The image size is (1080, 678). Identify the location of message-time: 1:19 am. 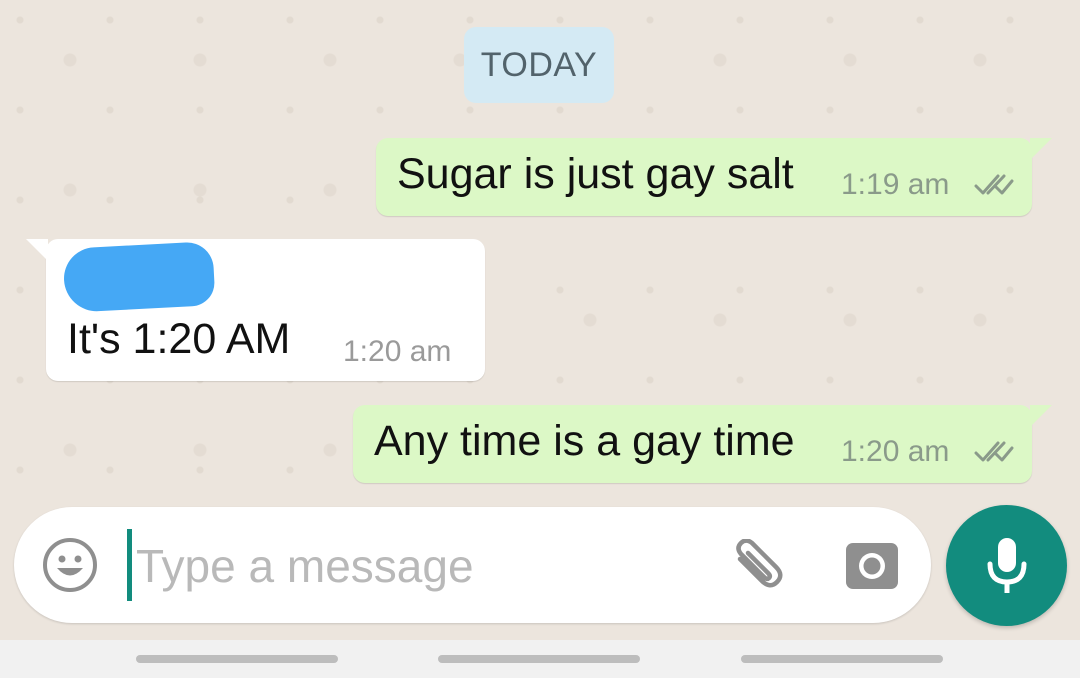
(895, 184).